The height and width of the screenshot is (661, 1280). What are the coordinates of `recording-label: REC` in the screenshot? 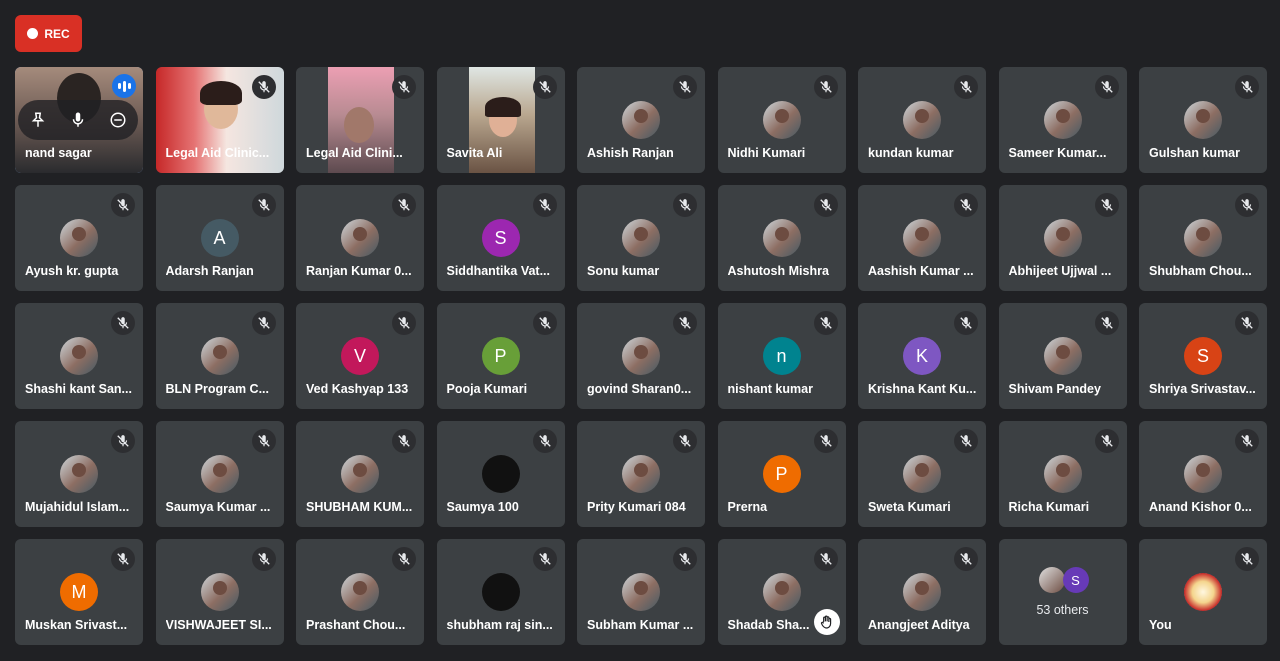 It's located at (57, 33).